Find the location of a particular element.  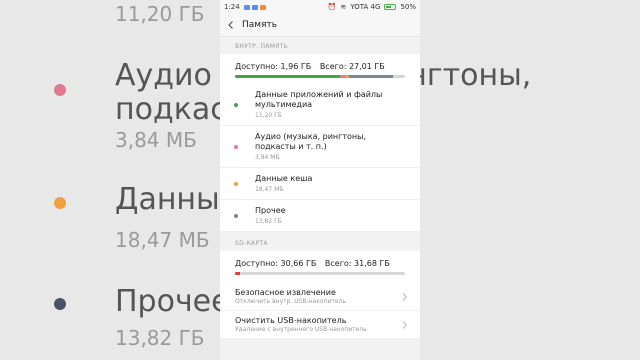

chevron-left-icon is located at coordinates (230, 25).